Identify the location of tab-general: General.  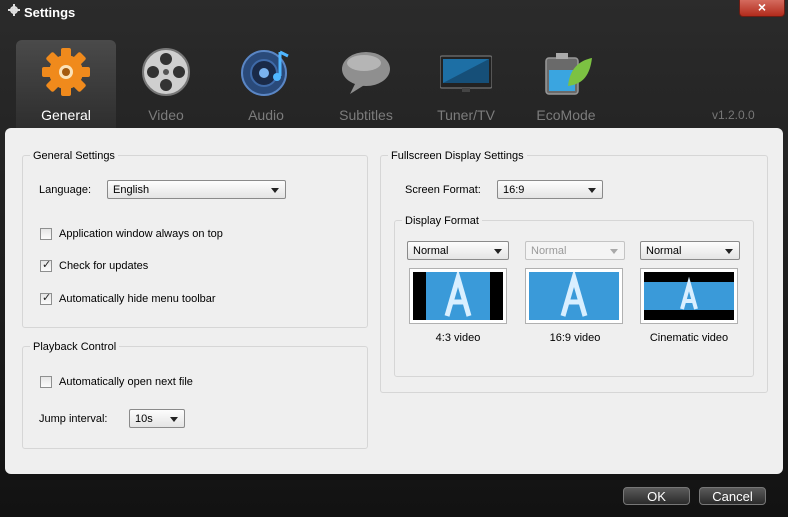
(66, 84).